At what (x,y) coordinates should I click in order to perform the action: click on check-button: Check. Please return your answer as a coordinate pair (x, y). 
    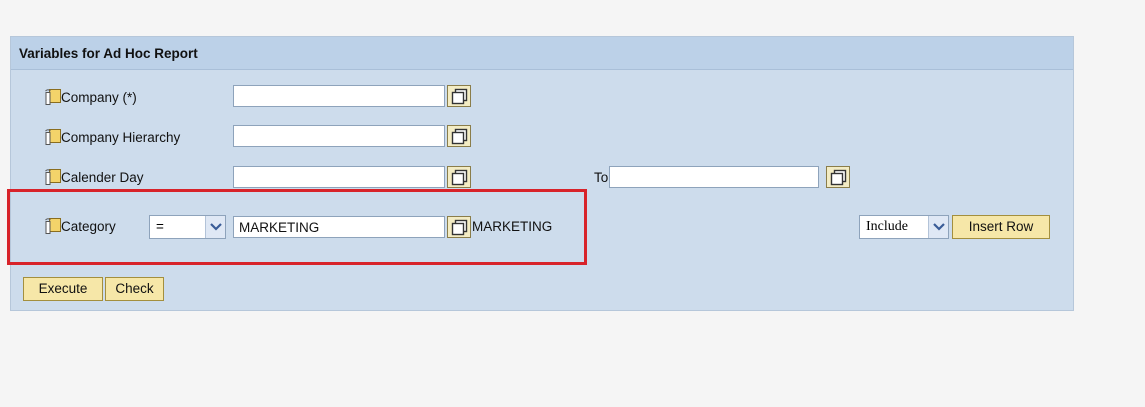
    Looking at the image, I should click on (134, 289).